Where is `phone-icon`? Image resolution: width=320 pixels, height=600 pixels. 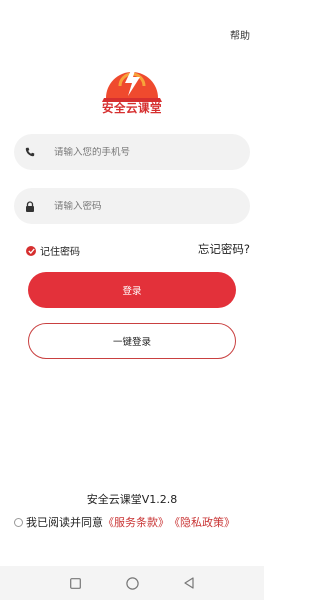
phone-icon is located at coordinates (30, 152).